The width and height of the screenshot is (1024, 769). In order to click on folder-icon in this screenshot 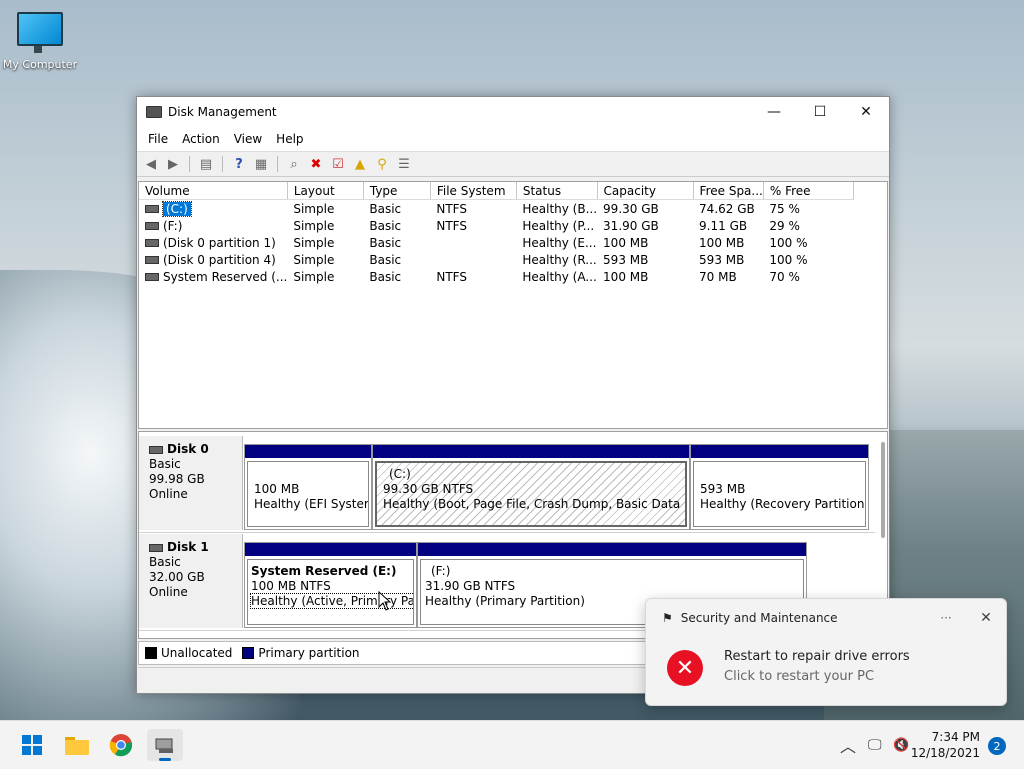, I will do `click(77, 746)`.